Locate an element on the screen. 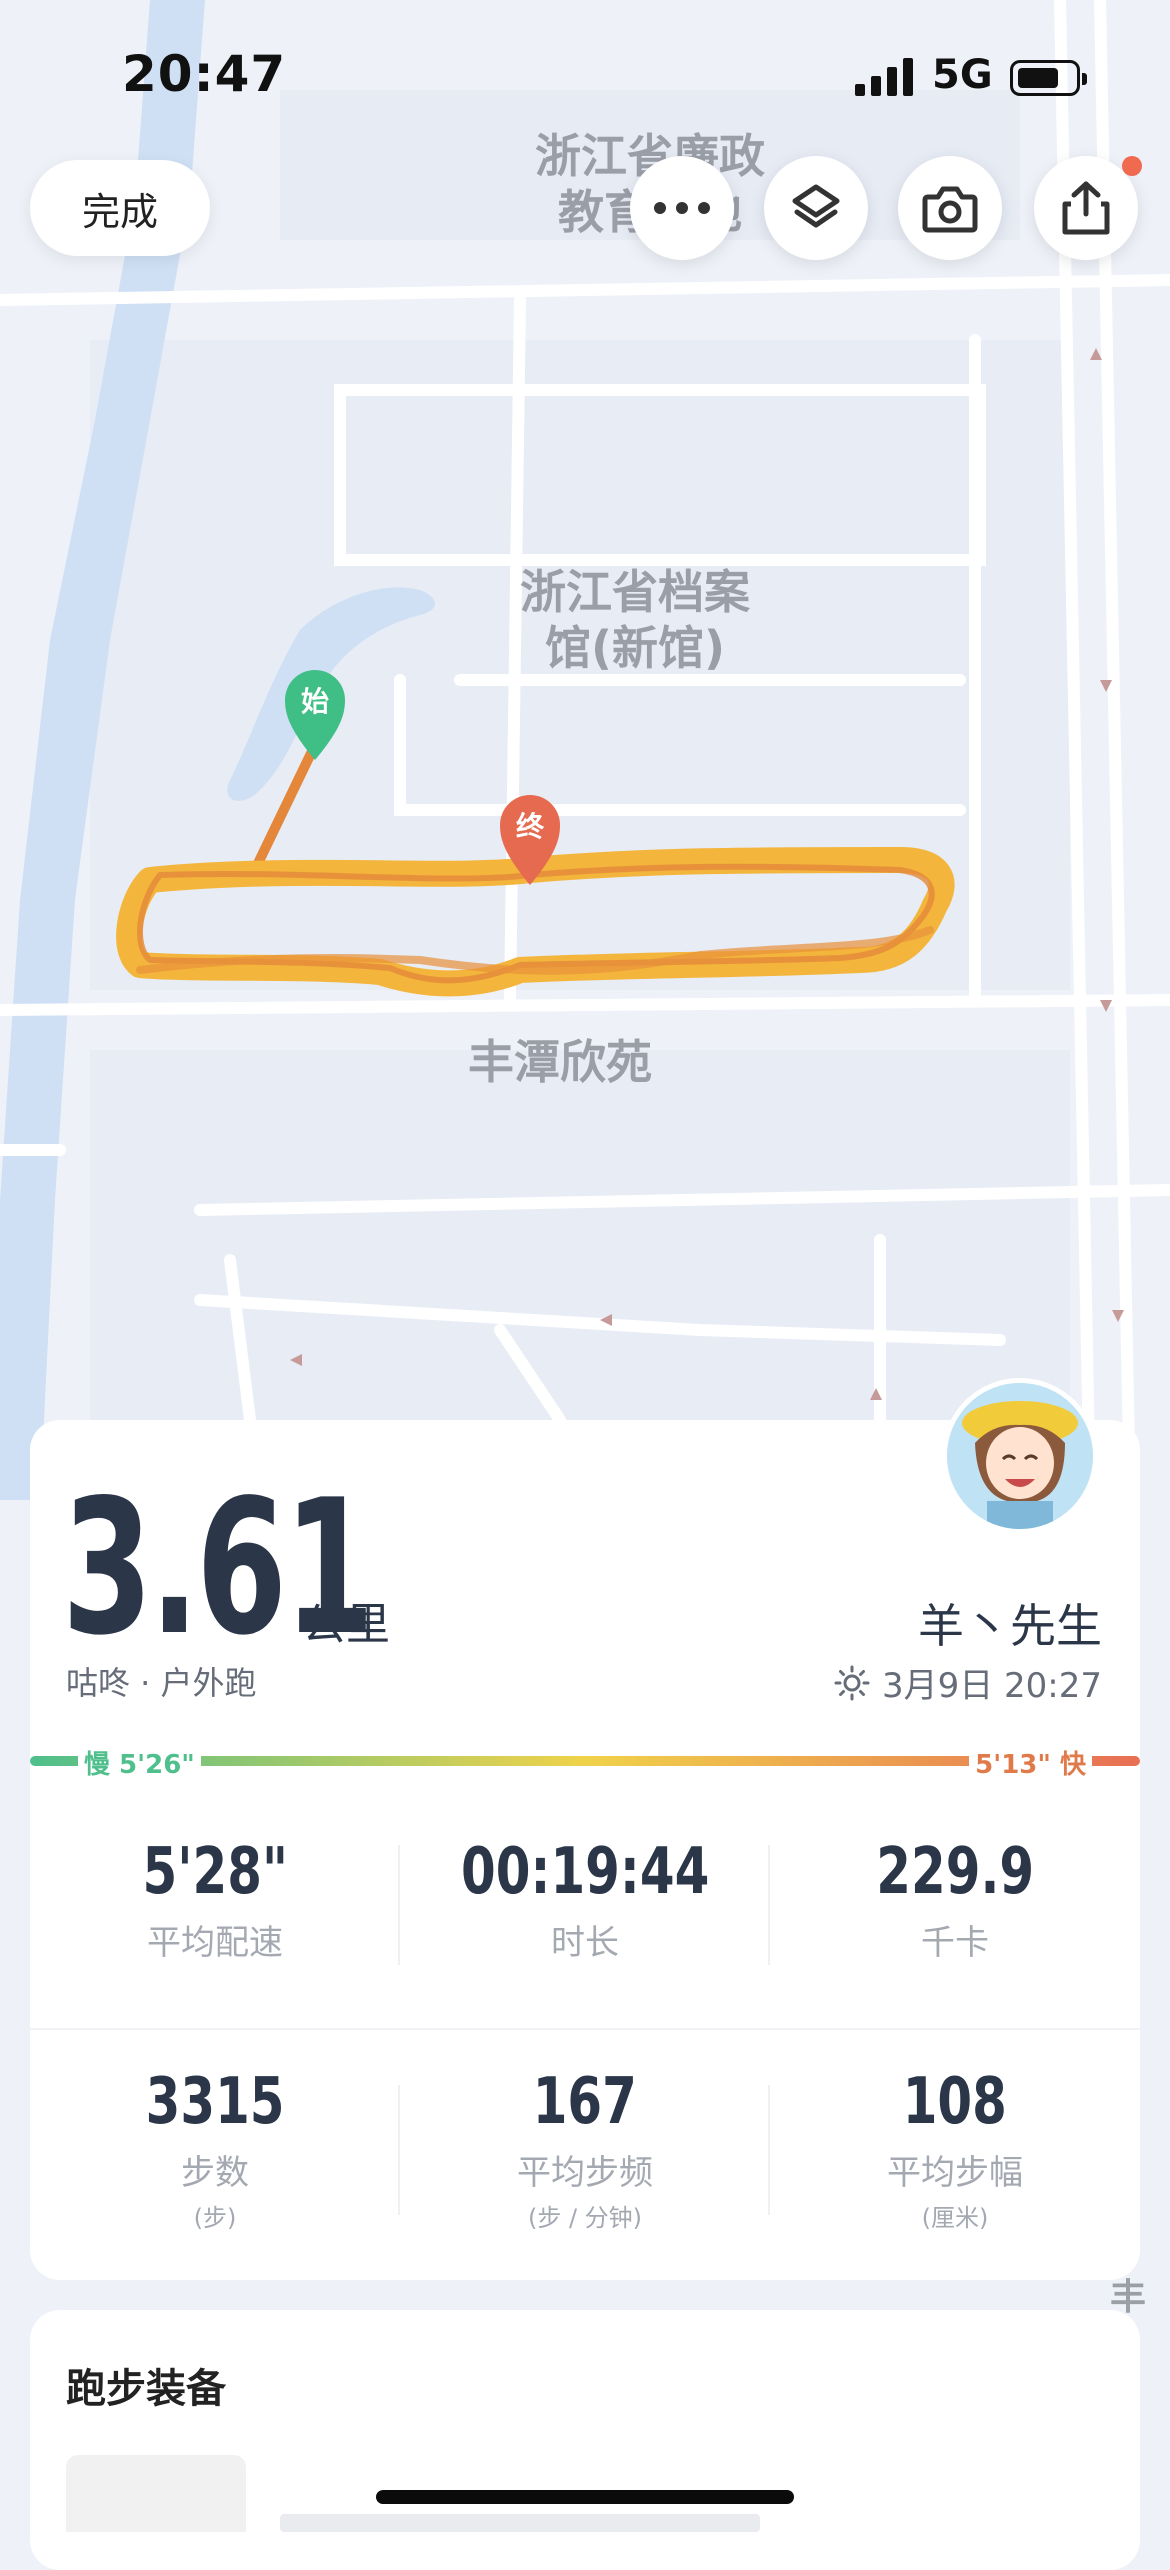  pace-slow-label: 慢 5'26" is located at coordinates (139, 1762).